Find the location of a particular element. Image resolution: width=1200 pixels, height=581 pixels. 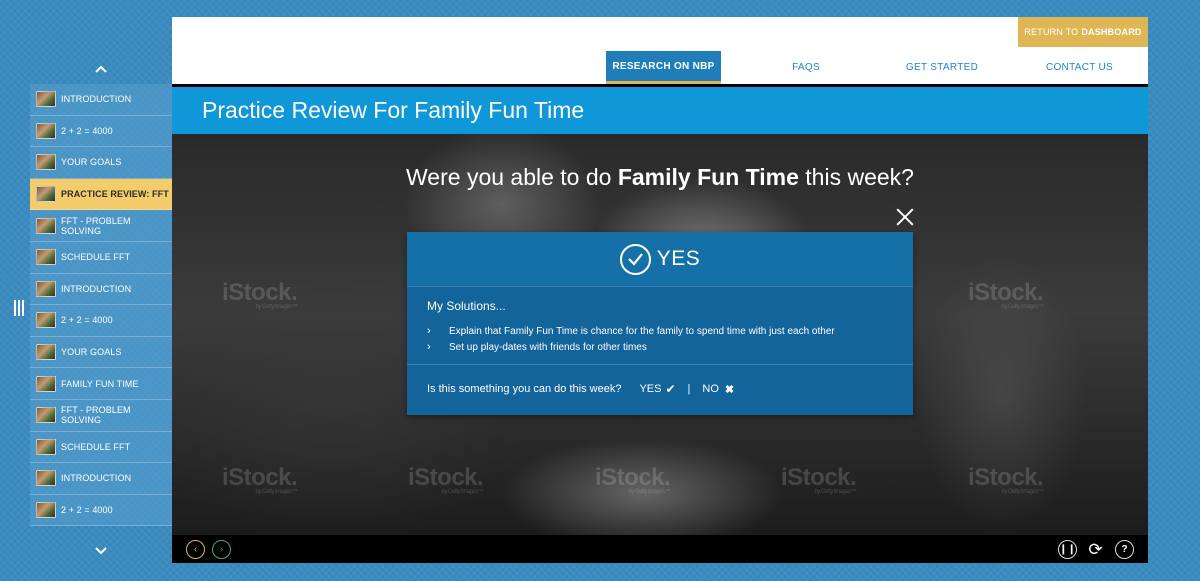

question-bold: Family Fun Time is located at coordinates (708, 177).